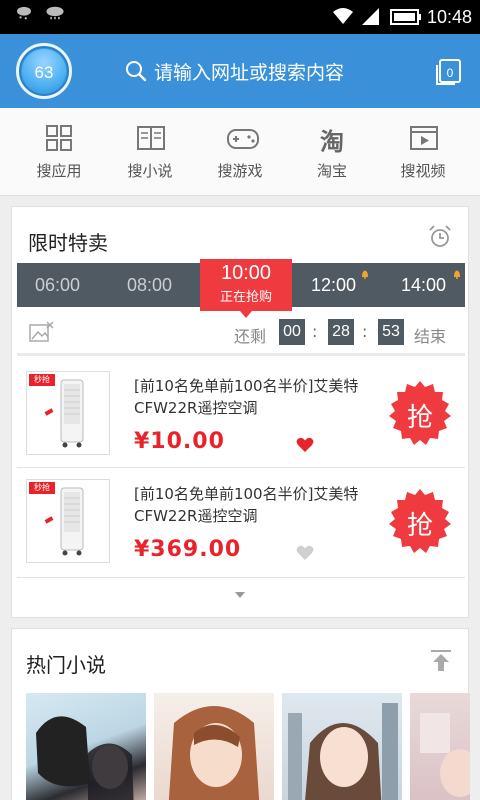  I want to click on wifi-icon, so click(343, 16).